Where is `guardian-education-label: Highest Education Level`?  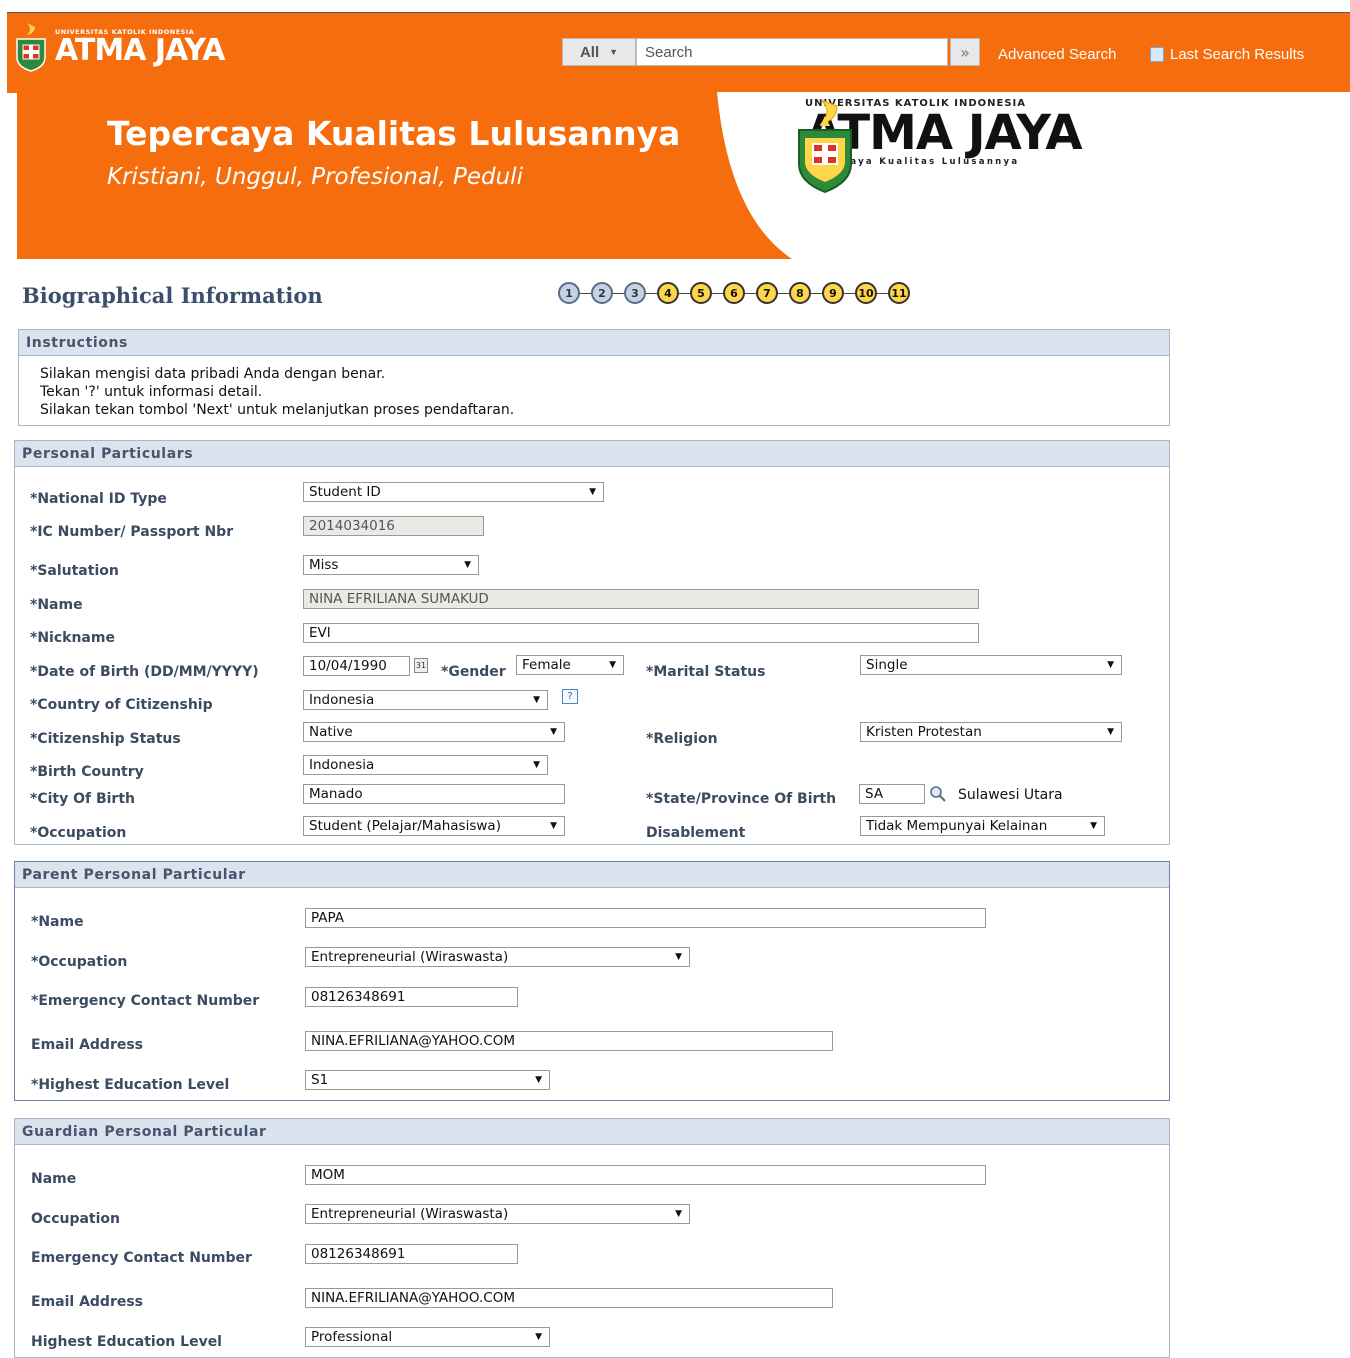 guardian-education-label: Highest Education Level is located at coordinates (126, 1342).